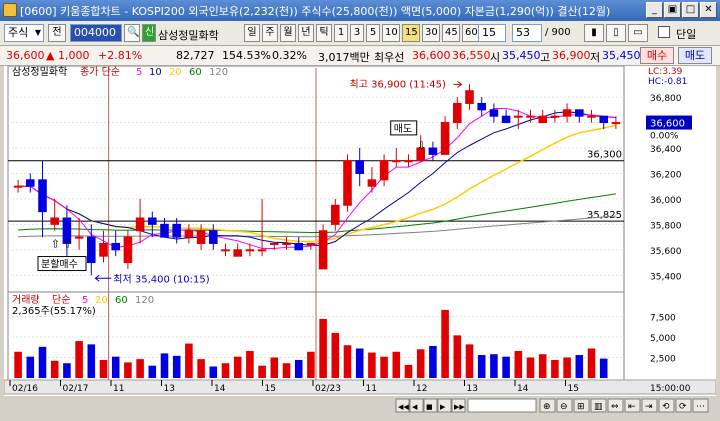 Image resolution: width=720 pixels, height=421 pixels. What do you see at coordinates (657, 55) in the screenshot?
I see `buy-button: 매수` at bounding box center [657, 55].